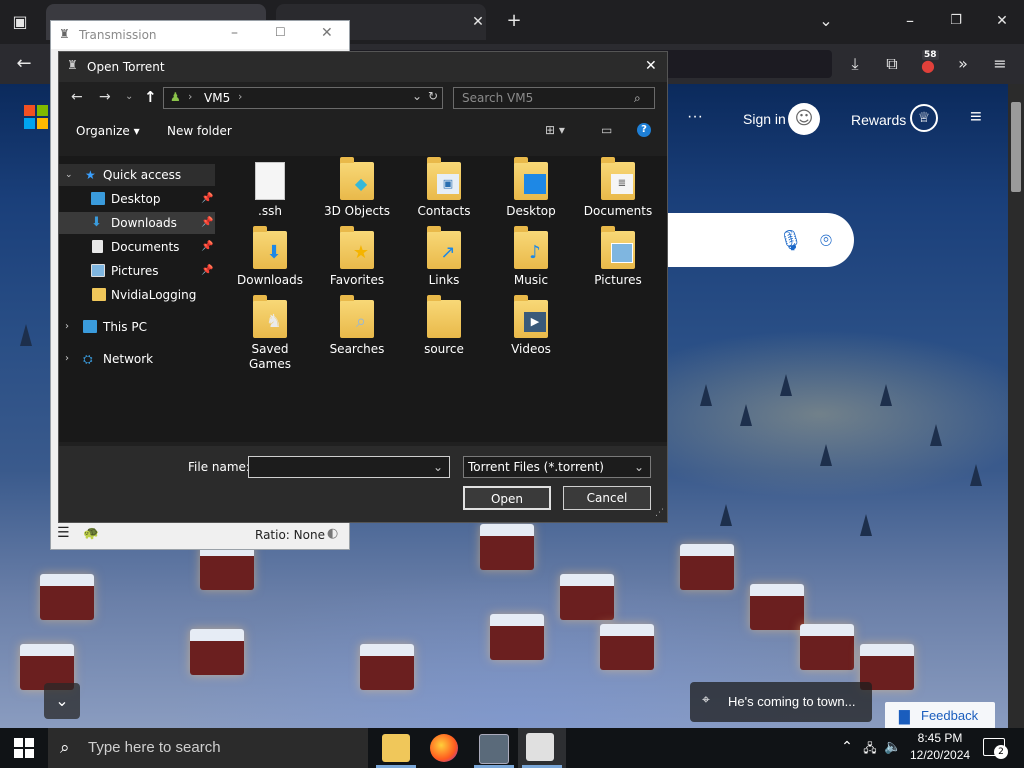  What do you see at coordinates (137, 327) in the screenshot?
I see `nav-item-this-pc: › This PC` at bounding box center [137, 327].